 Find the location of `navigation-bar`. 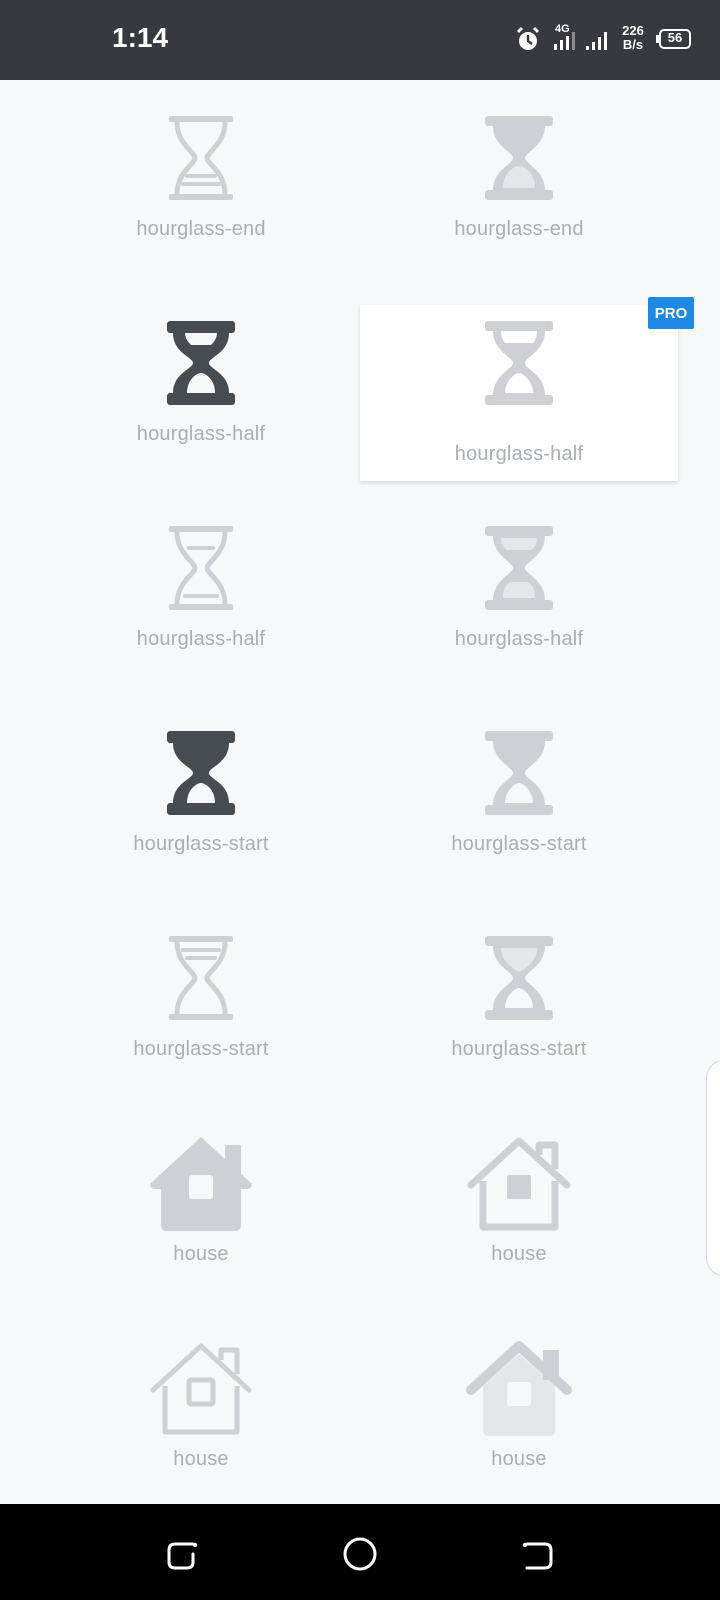

navigation-bar is located at coordinates (360, 1552).